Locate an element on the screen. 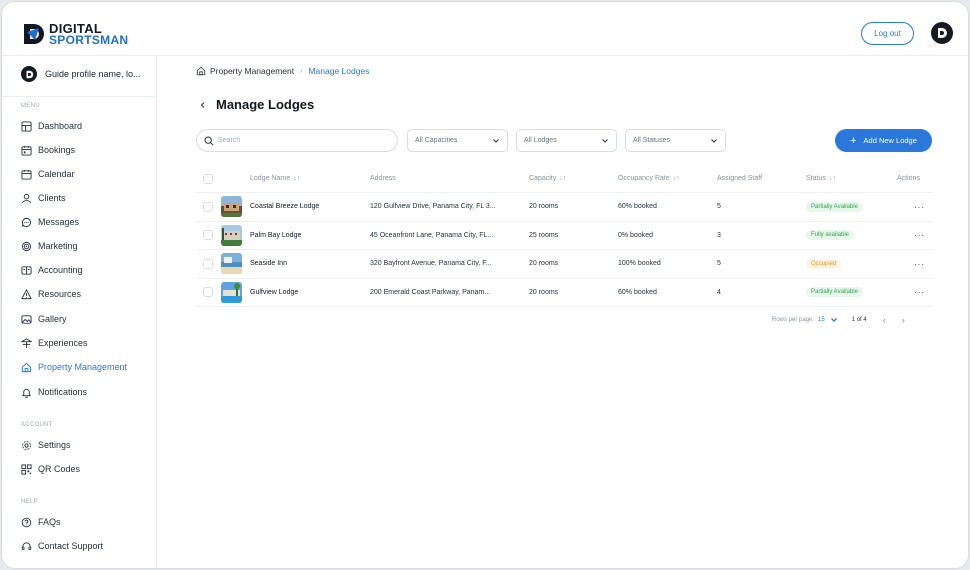 The height and width of the screenshot is (570, 970). rows-per-page-select: 15 is located at coordinates (821, 320).